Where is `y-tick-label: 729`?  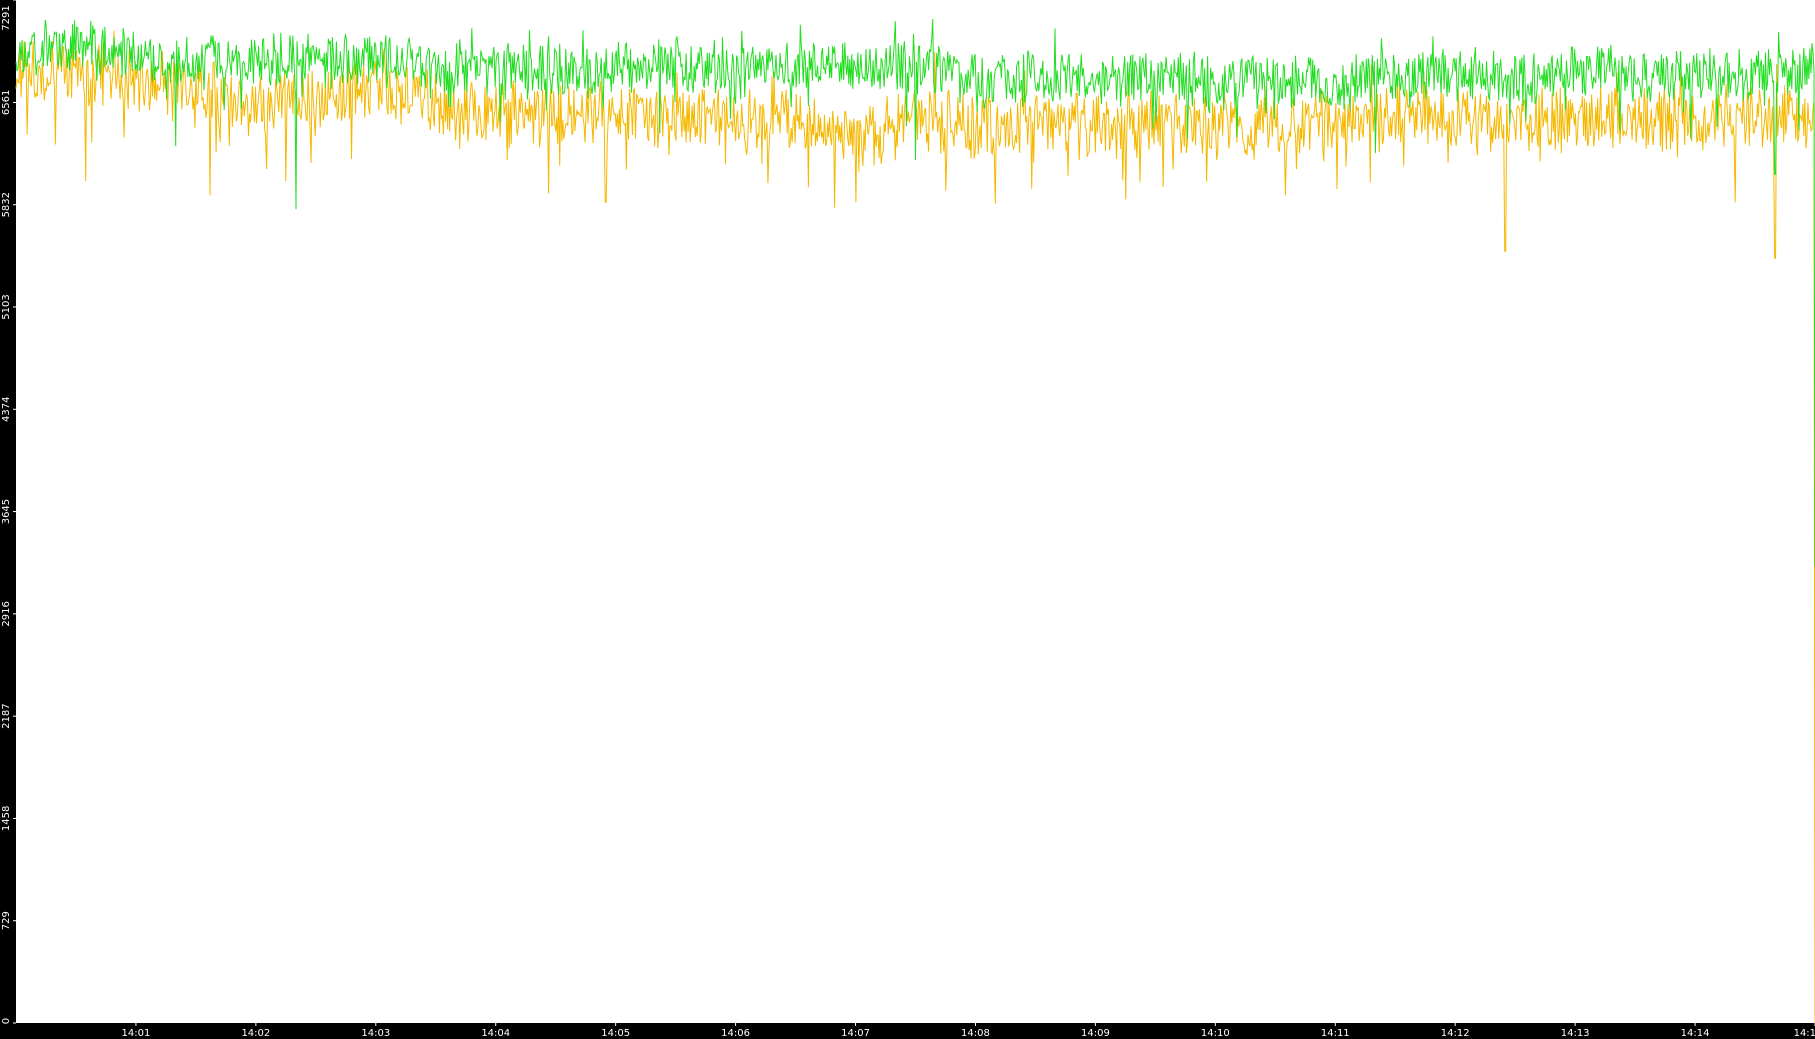
y-tick-label: 729 is located at coordinates (6, 920).